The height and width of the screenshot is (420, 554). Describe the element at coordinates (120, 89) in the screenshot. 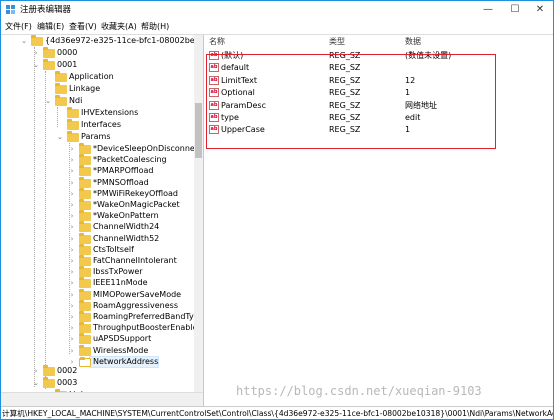

I see `tree-item: Linkage` at that location.